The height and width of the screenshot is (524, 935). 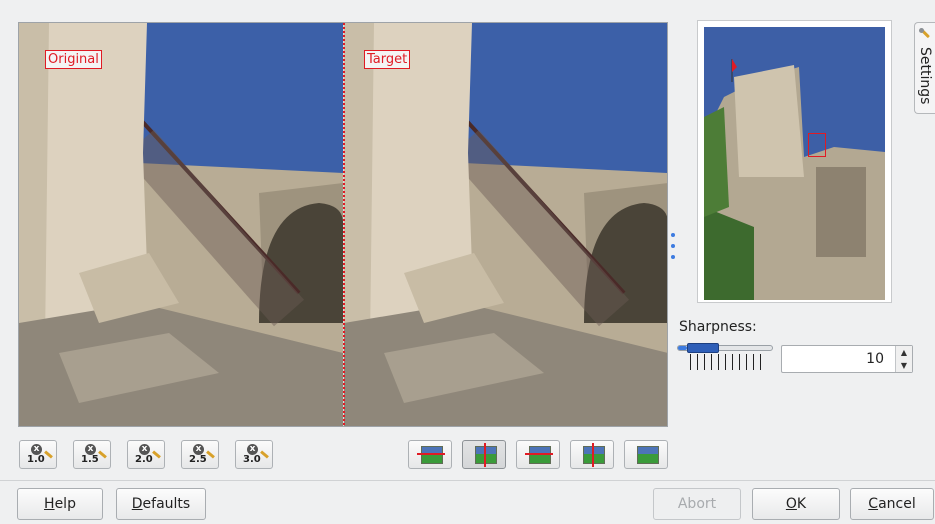 I want to click on help-mnemonic: H, so click(x=49, y=504).